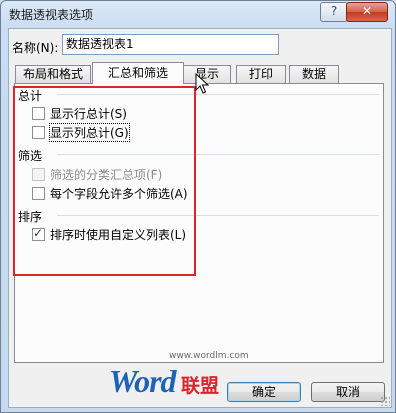  What do you see at coordinates (35, 48) in the screenshot?
I see `name-label: 名称(N):` at bounding box center [35, 48].